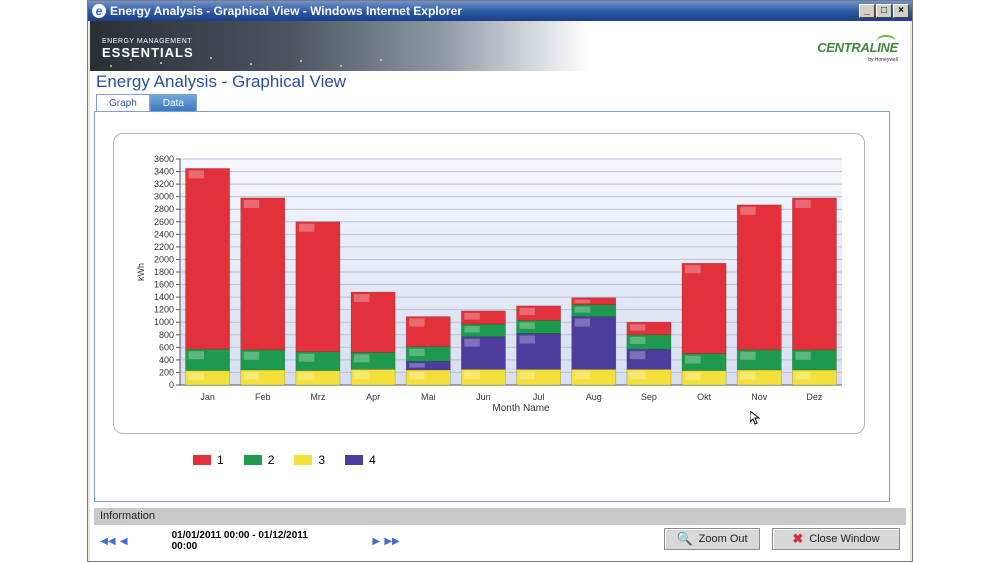  I want to click on logo-sub: by Honeywell, so click(883, 60).